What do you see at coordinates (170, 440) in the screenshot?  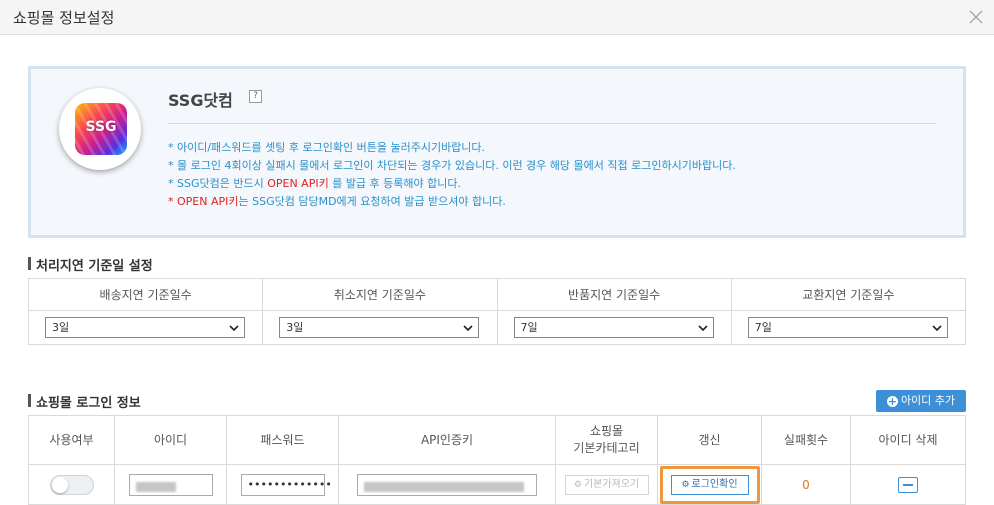 I see `header-id: 아이디` at bounding box center [170, 440].